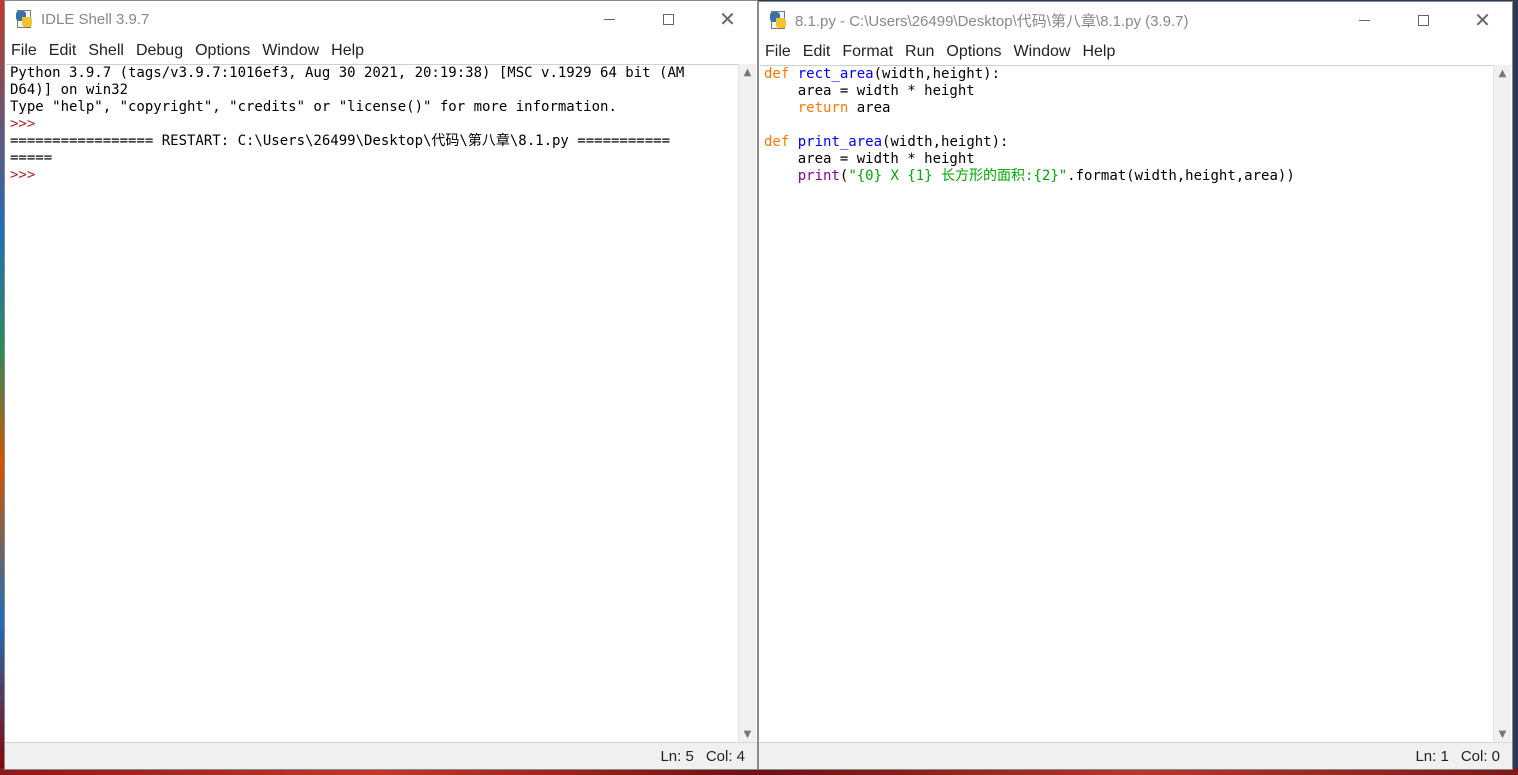  What do you see at coordinates (958, 176) in the screenshot?
I see `string-token: "{0} X {1} 长方形的面积:{2}"` at bounding box center [958, 176].